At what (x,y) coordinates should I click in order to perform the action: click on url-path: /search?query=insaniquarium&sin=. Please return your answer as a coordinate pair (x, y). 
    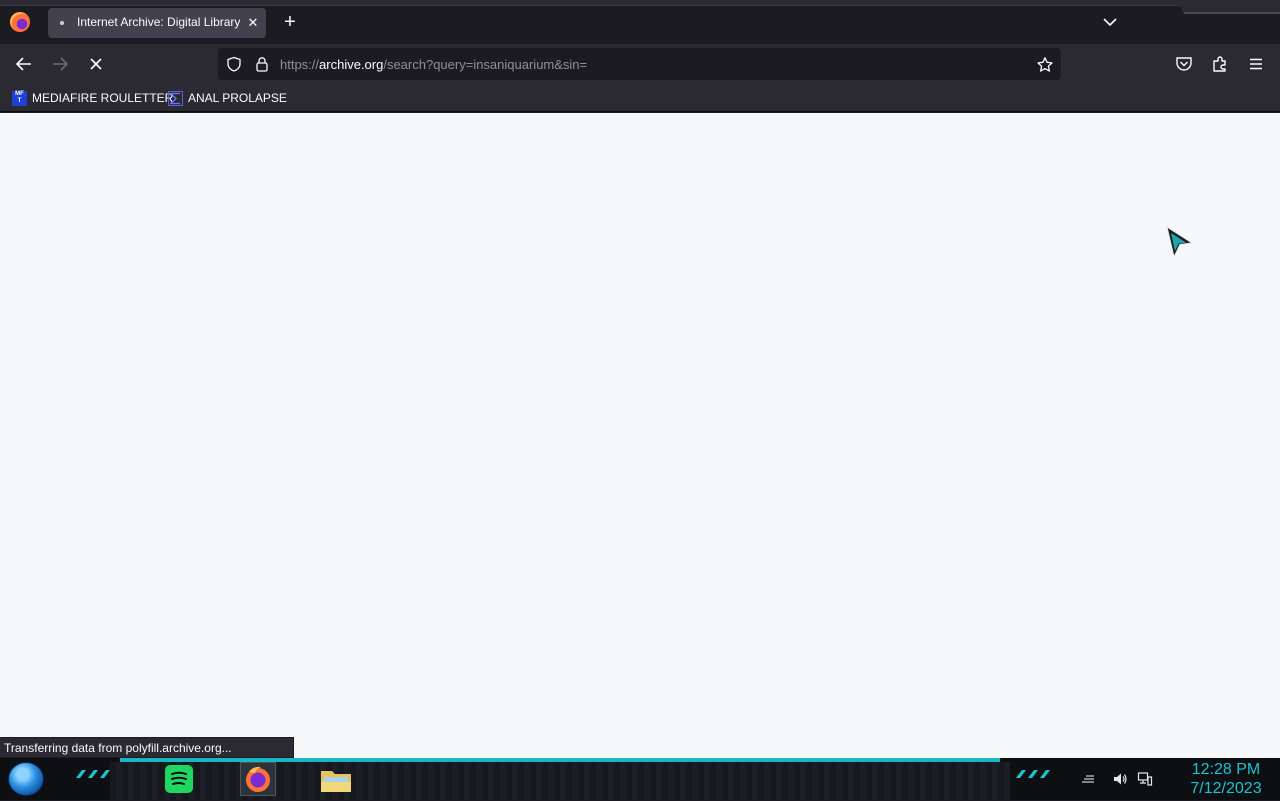
    Looking at the image, I should click on (485, 64).